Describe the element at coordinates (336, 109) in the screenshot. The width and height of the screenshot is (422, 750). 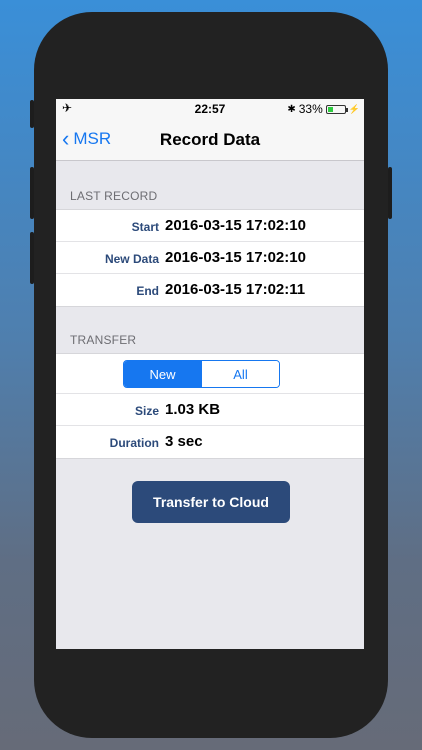
I see `battery-icon` at that location.